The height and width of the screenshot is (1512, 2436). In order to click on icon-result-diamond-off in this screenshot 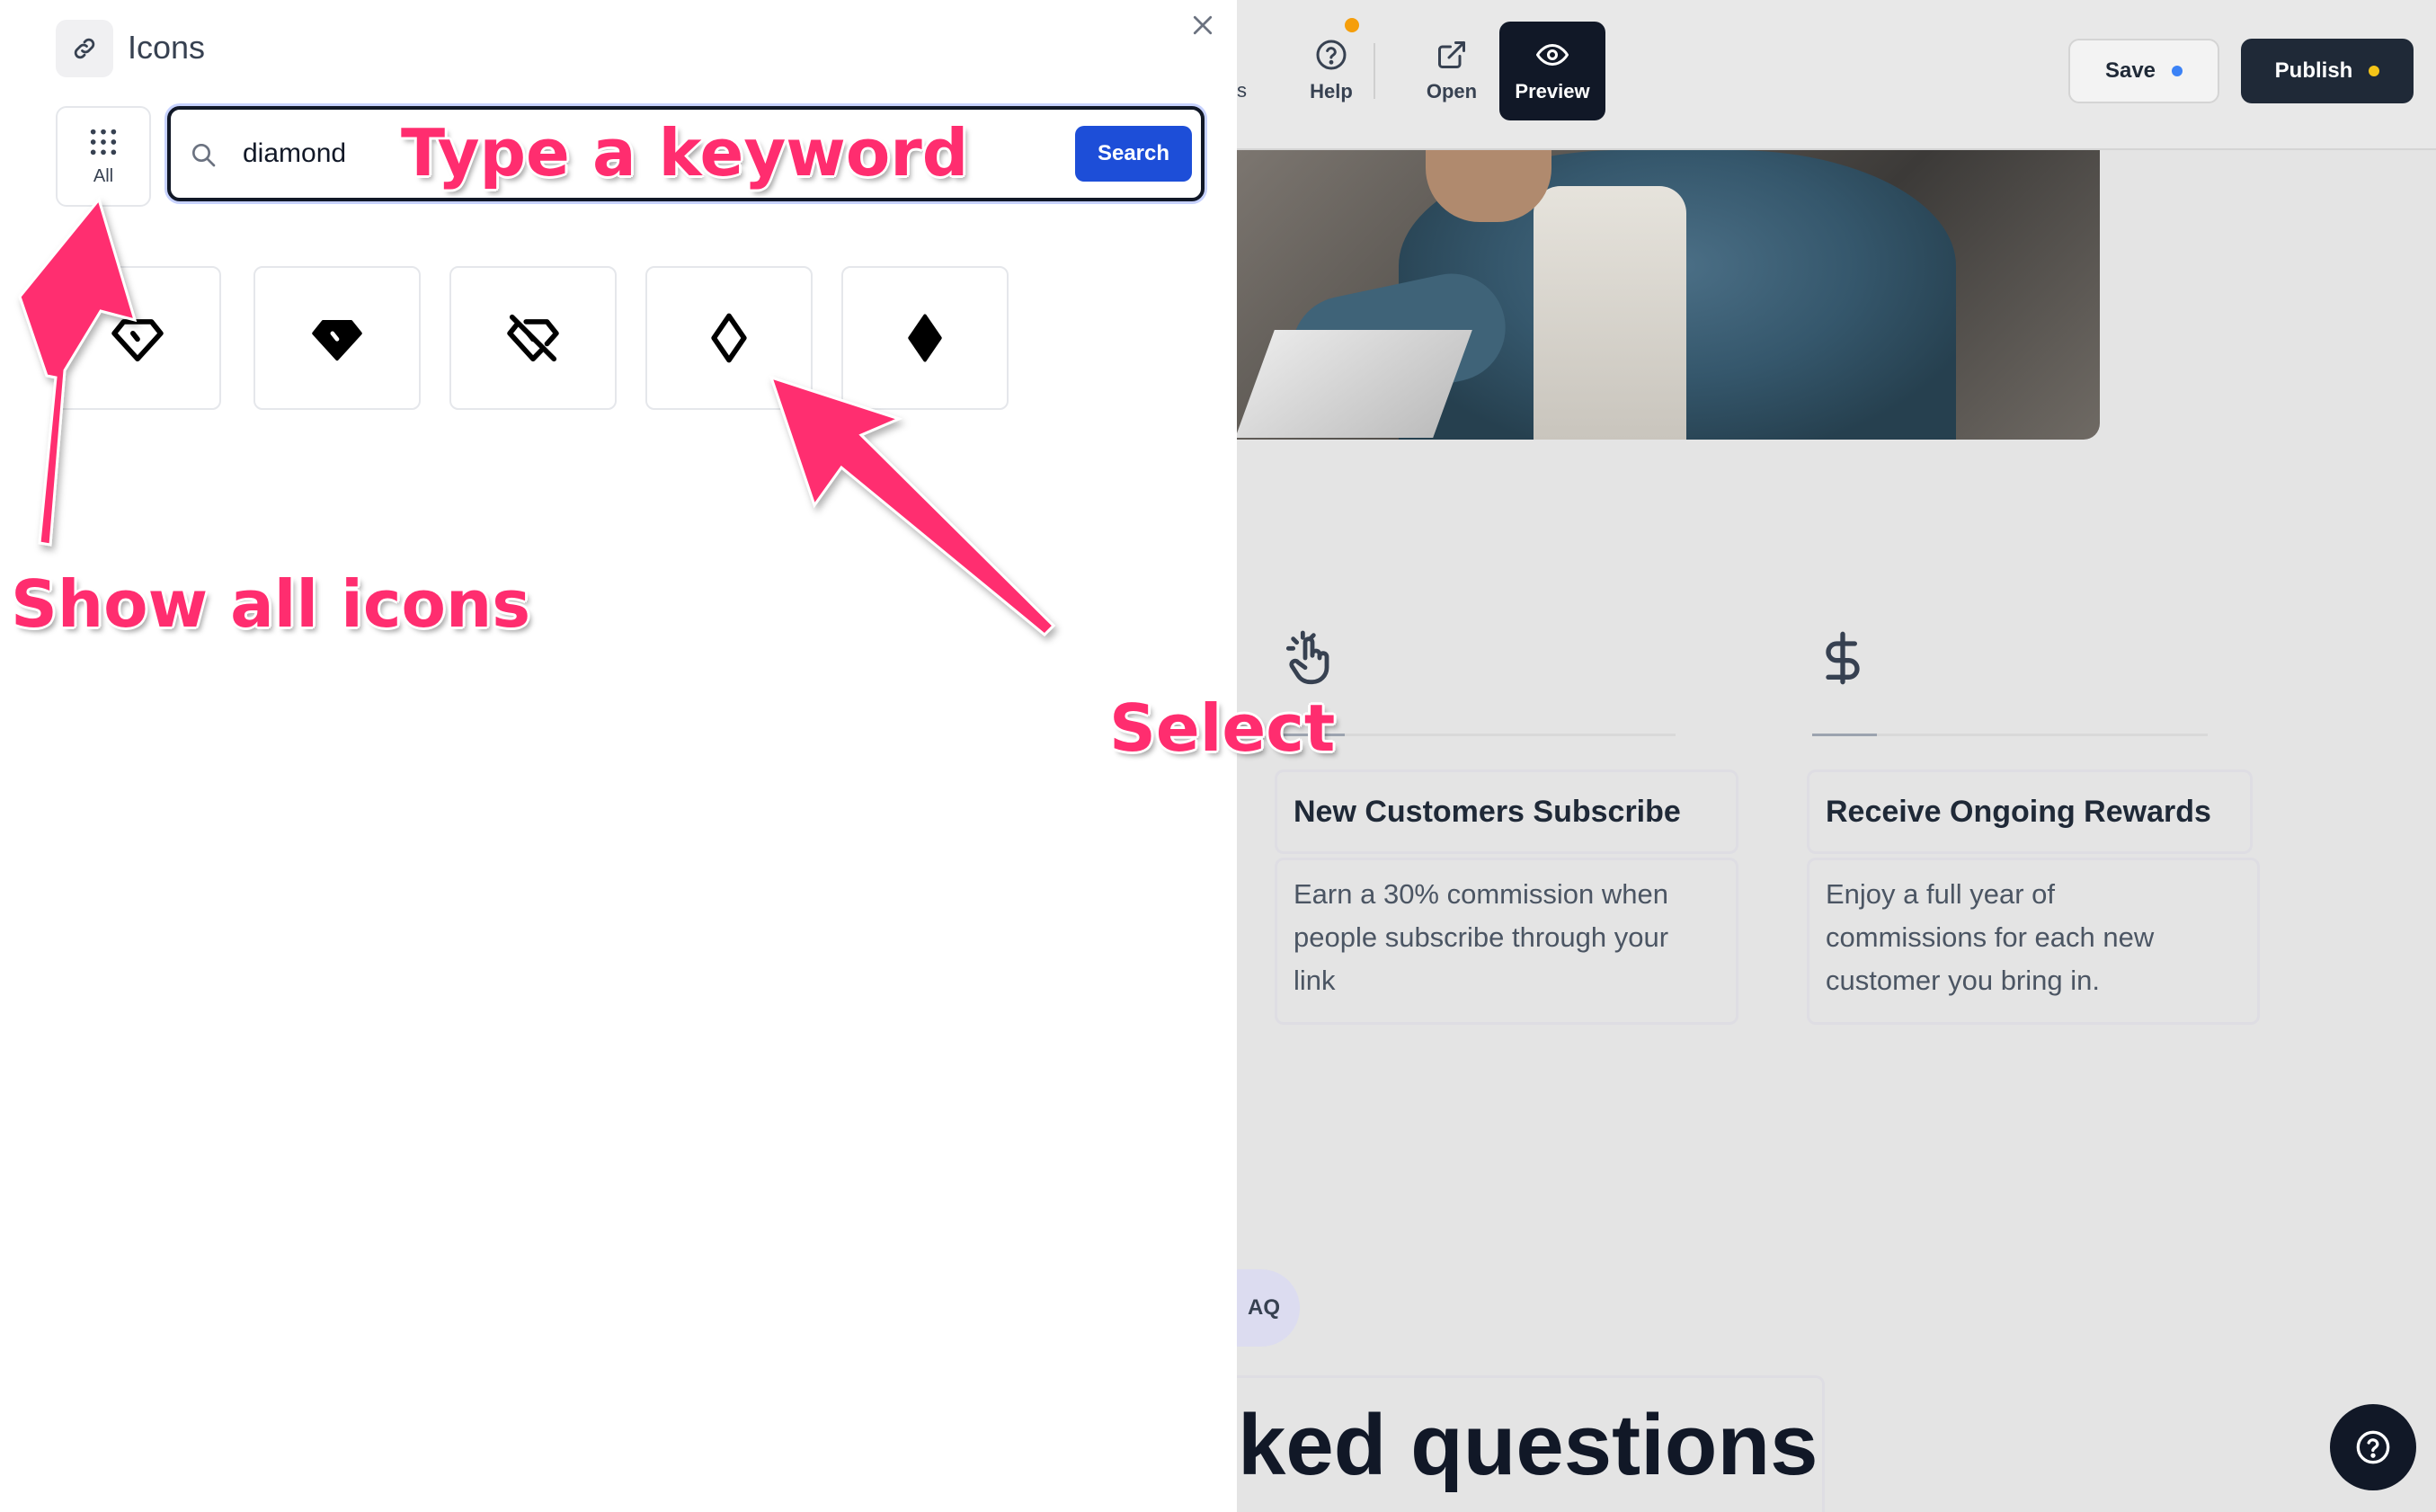, I will do `click(533, 338)`.